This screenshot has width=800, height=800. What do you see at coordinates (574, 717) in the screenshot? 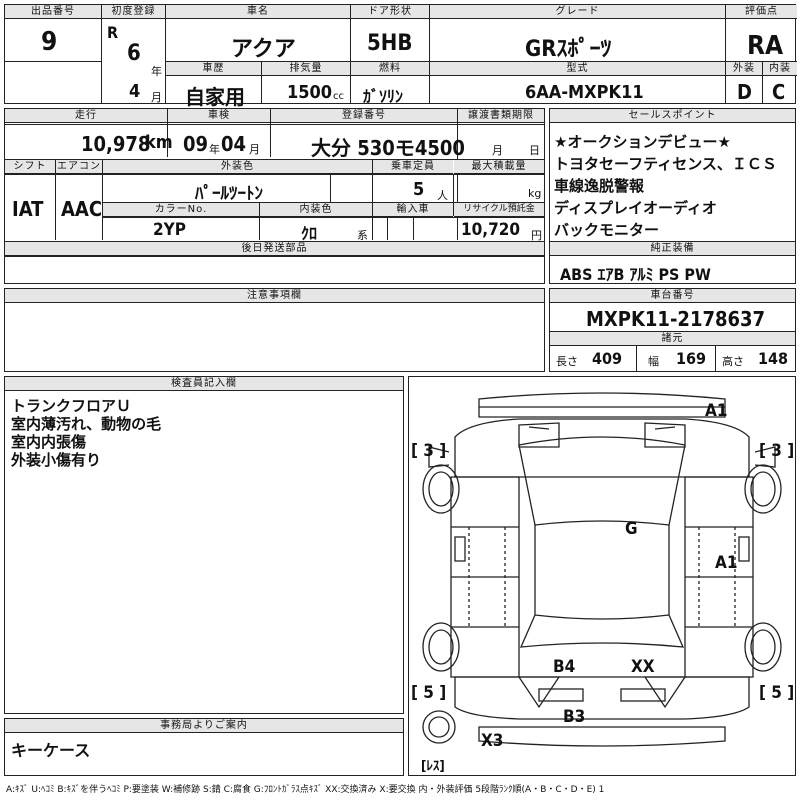
I see `mark-rear-bumper: B3` at bounding box center [574, 717].